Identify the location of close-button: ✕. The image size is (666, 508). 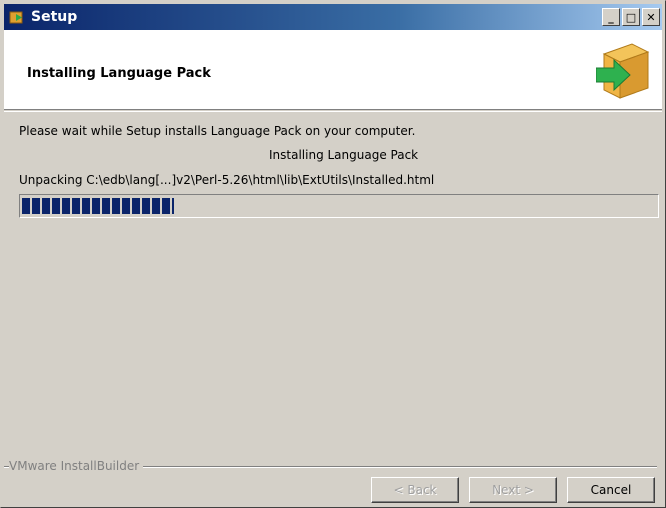
(651, 17).